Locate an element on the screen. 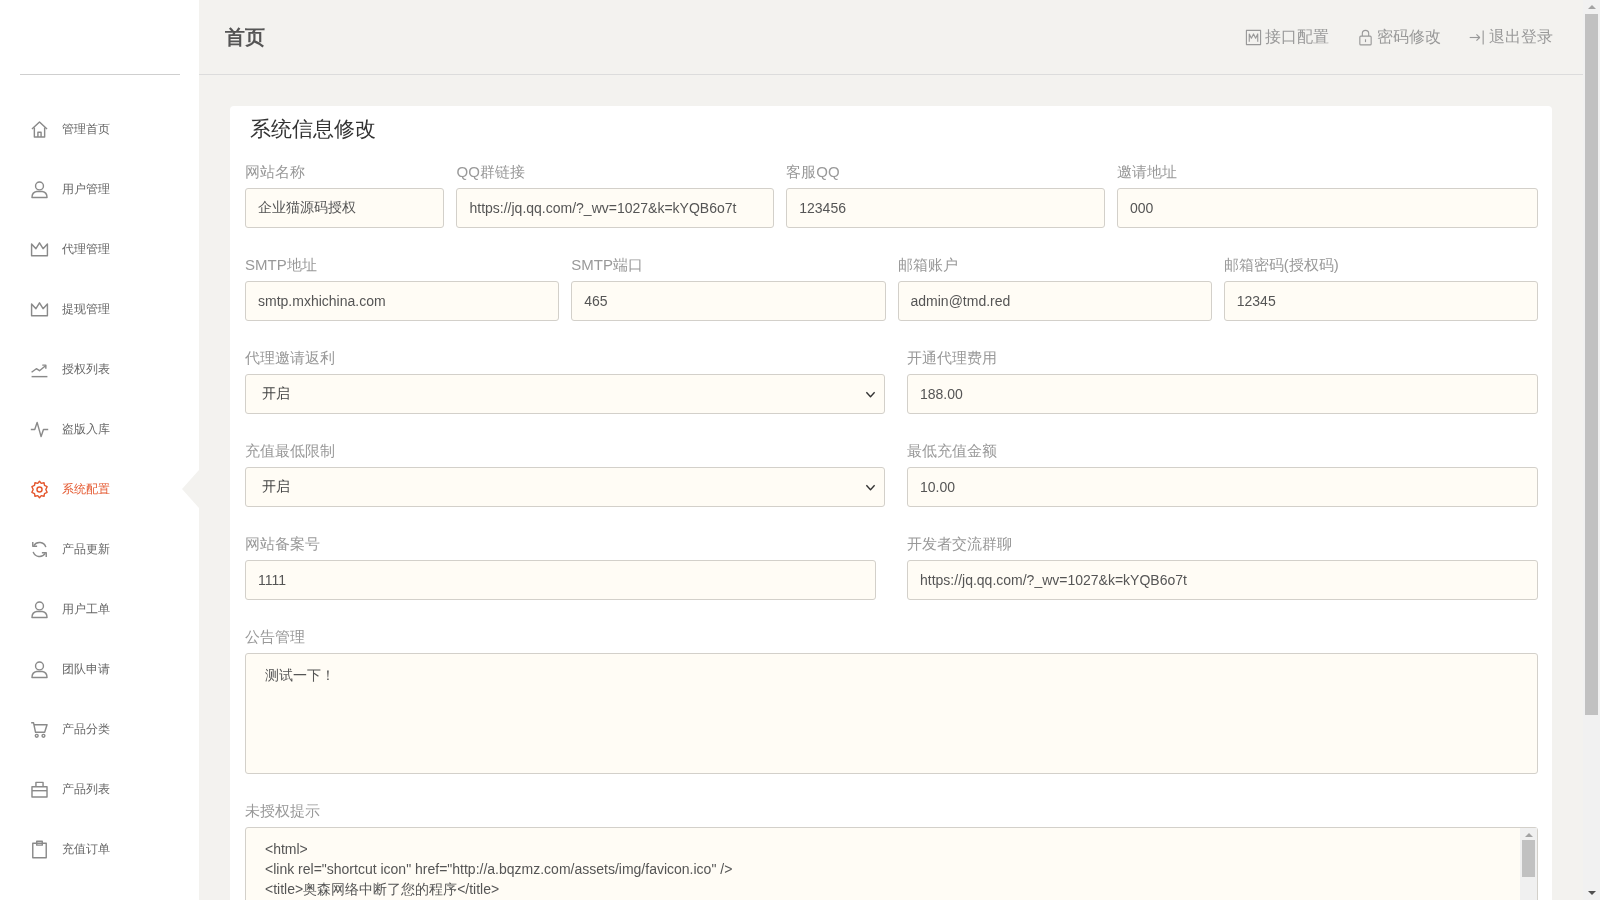 The width and height of the screenshot is (1600, 900). page-title: 首页 is located at coordinates (245, 37).